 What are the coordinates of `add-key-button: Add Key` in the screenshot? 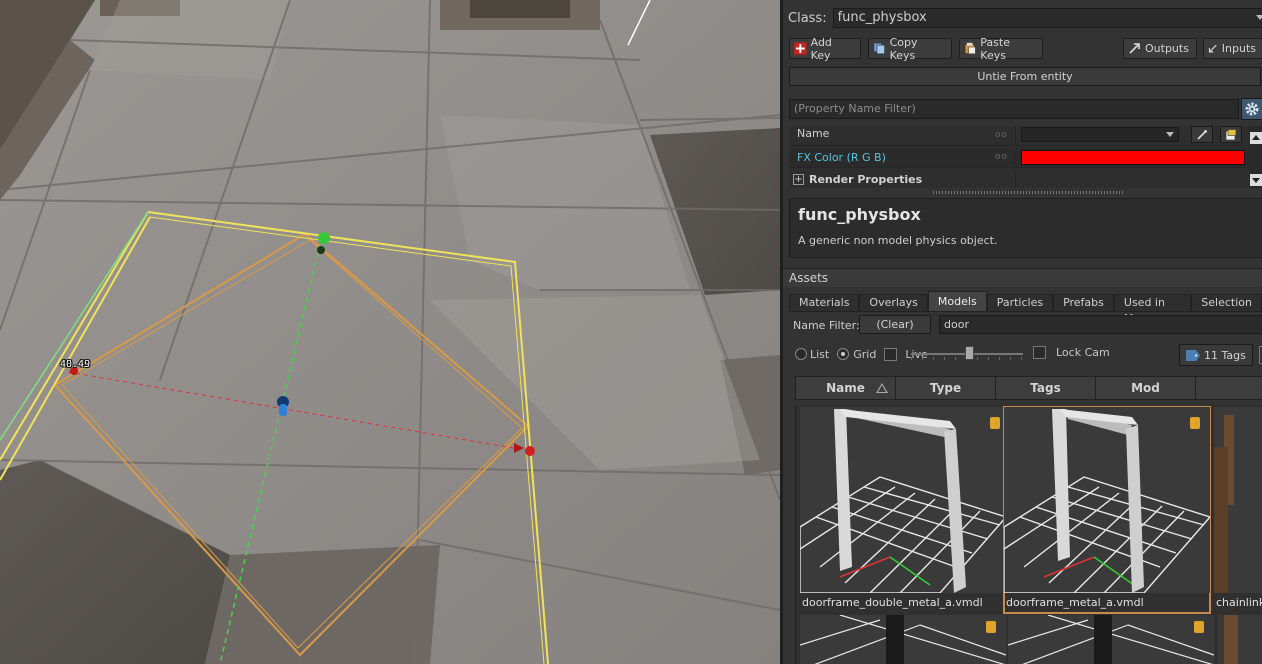 It's located at (825, 48).